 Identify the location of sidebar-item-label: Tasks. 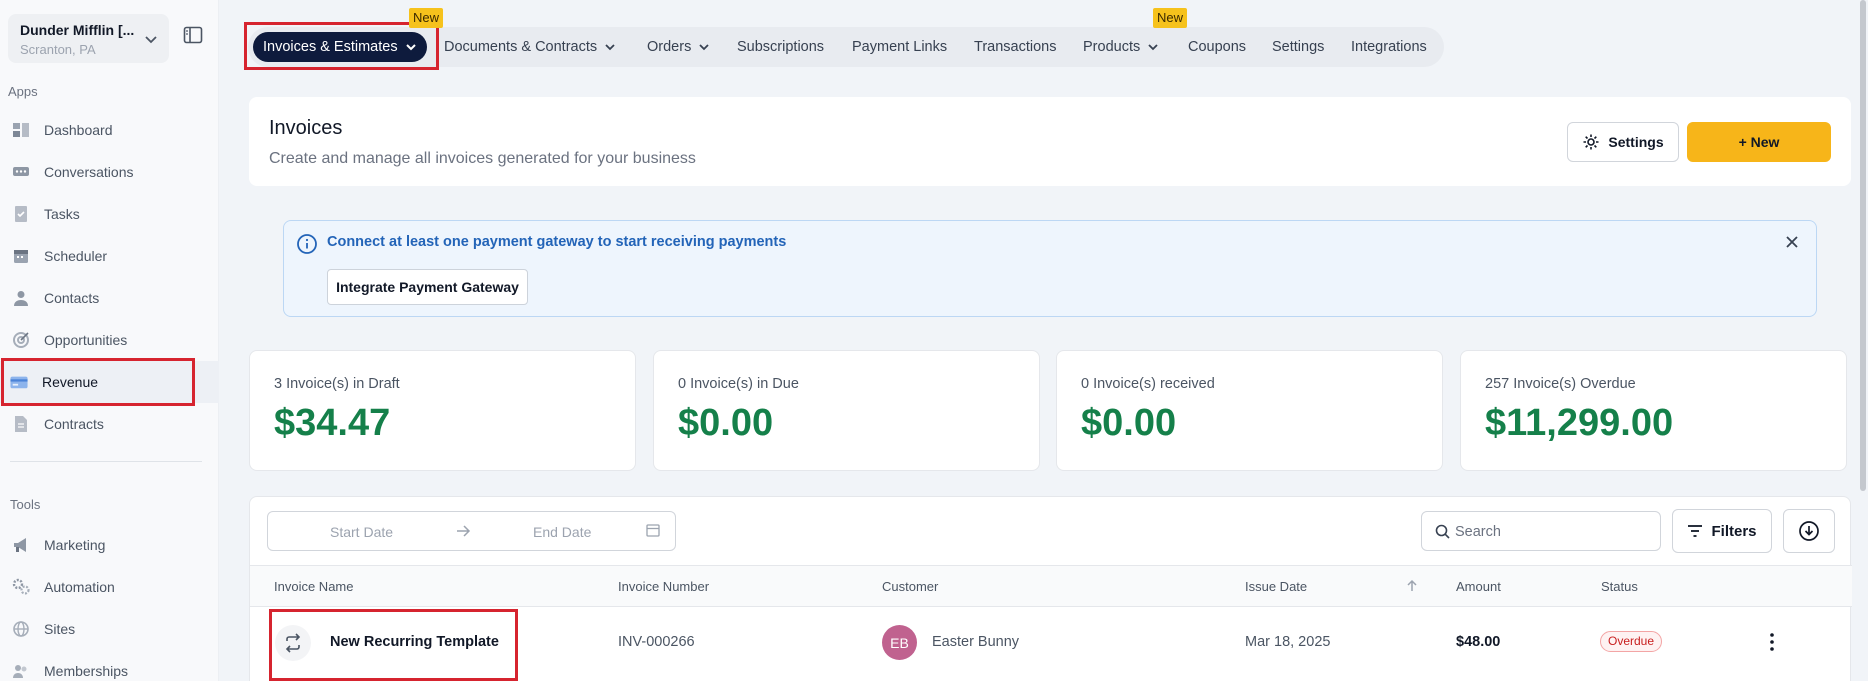
(62, 214).